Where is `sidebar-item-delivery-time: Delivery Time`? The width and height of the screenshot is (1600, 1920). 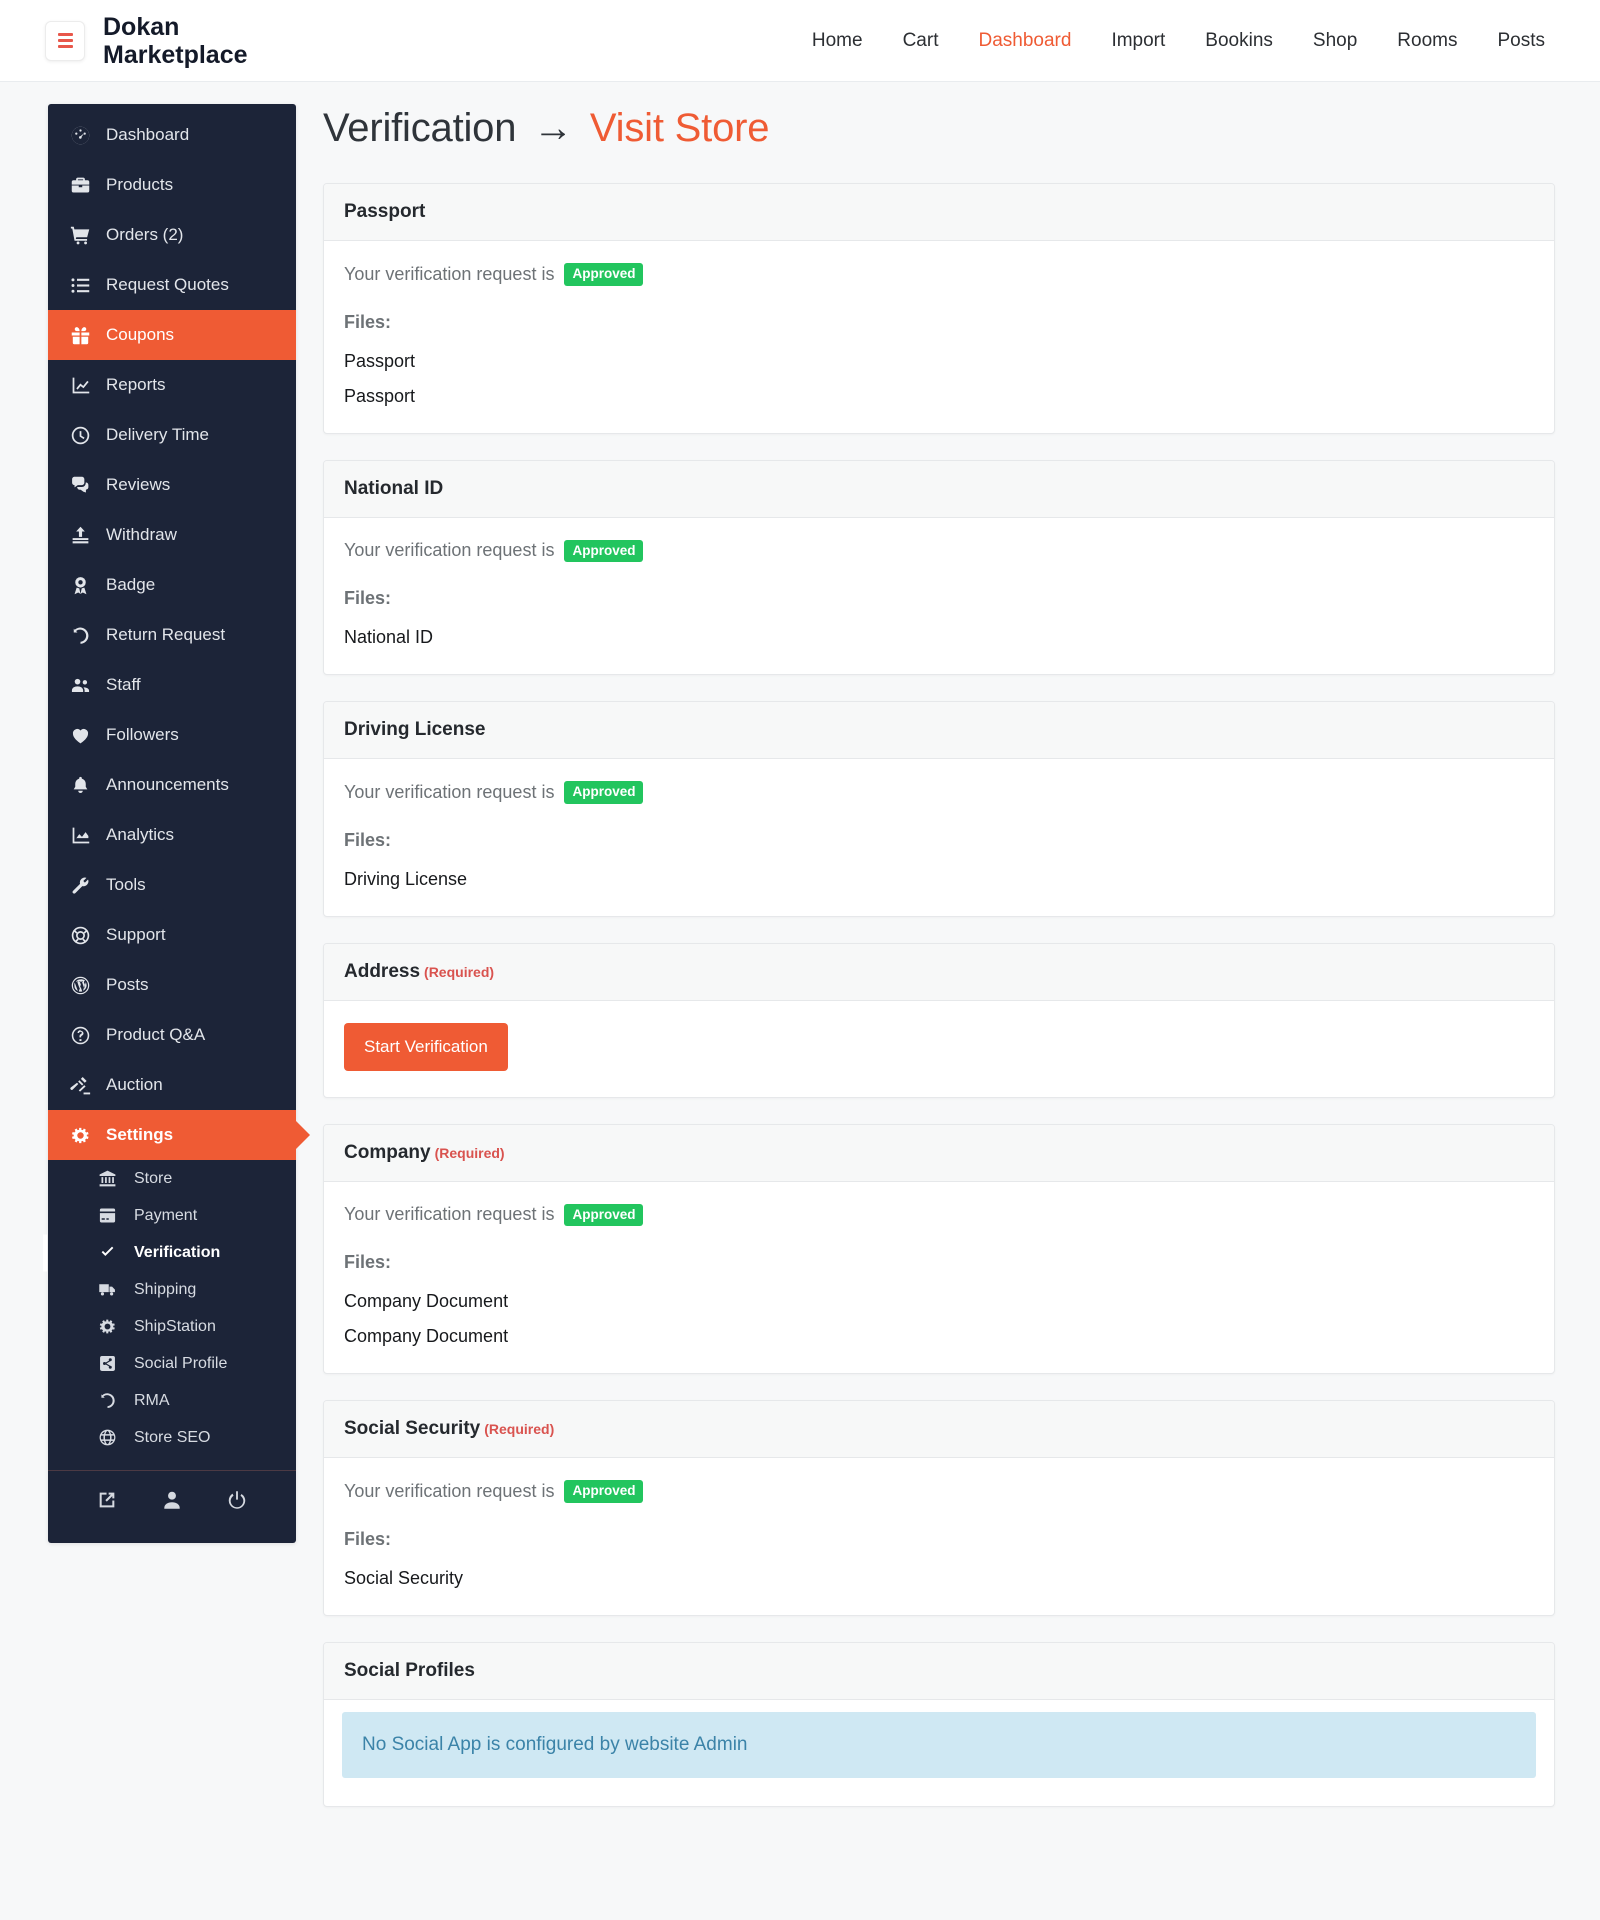 sidebar-item-delivery-time: Delivery Time is located at coordinates (172, 435).